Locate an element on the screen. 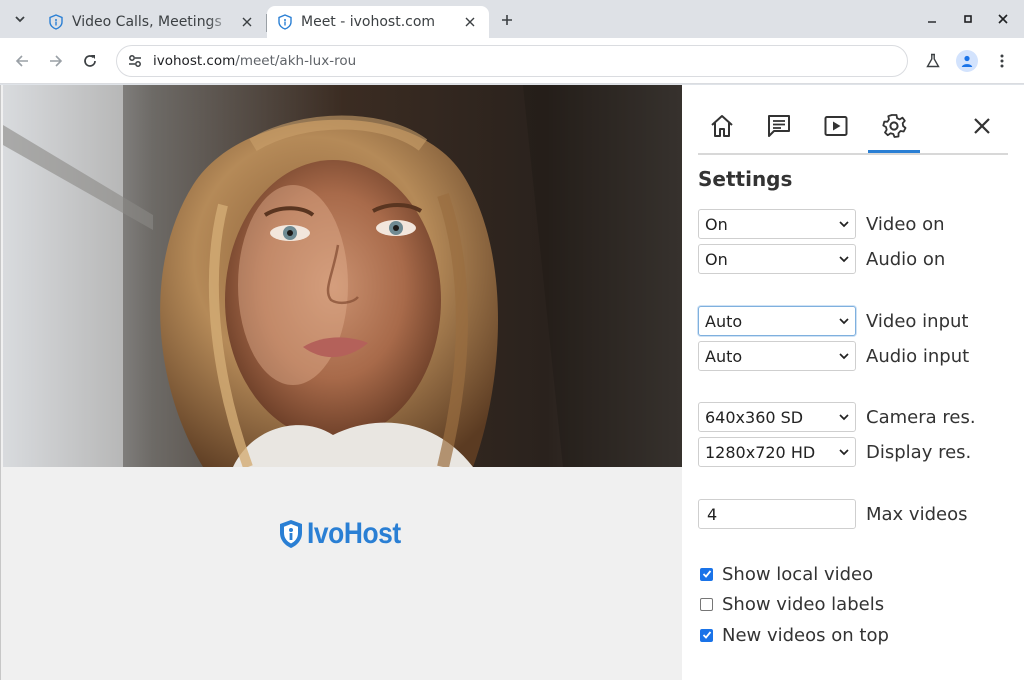  camera-res-select: 640x360 SD is located at coordinates (777, 417).